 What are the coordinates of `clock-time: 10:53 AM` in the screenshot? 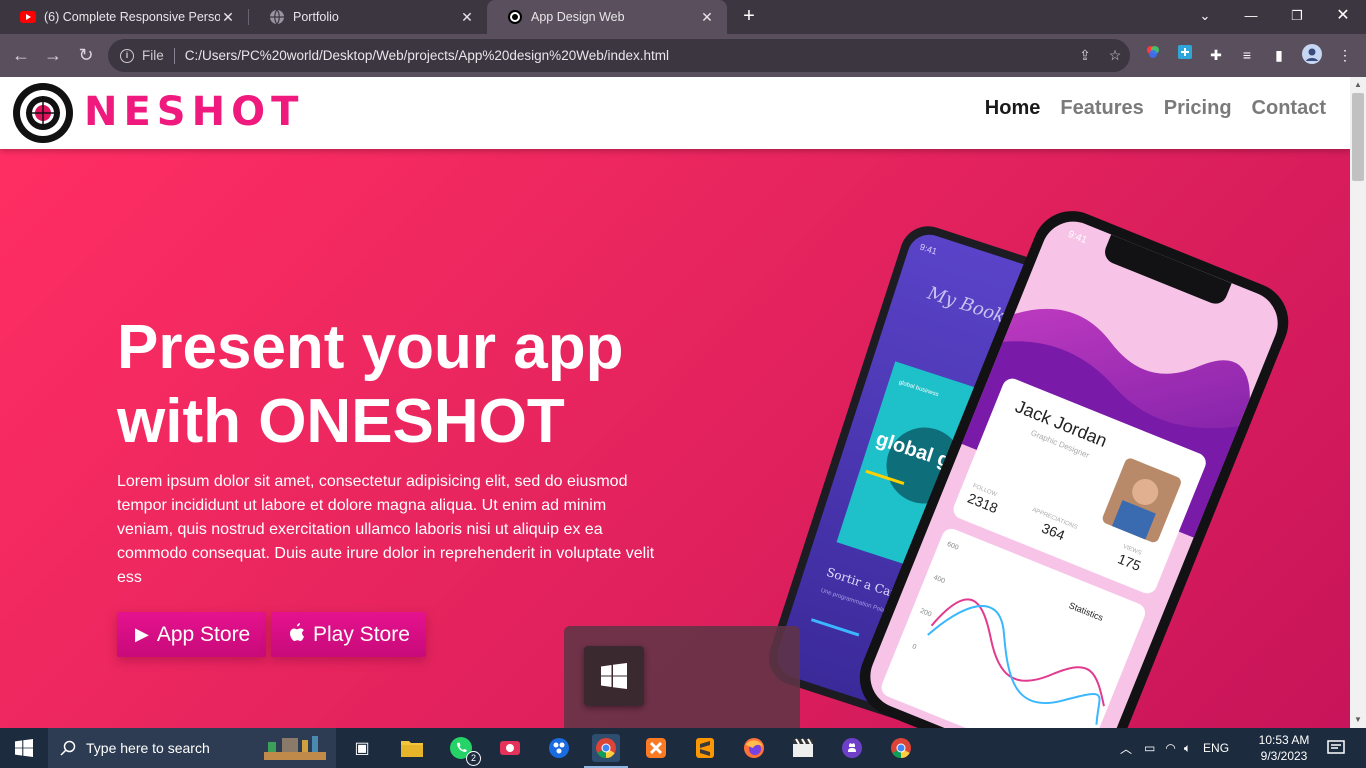 It's located at (1284, 740).